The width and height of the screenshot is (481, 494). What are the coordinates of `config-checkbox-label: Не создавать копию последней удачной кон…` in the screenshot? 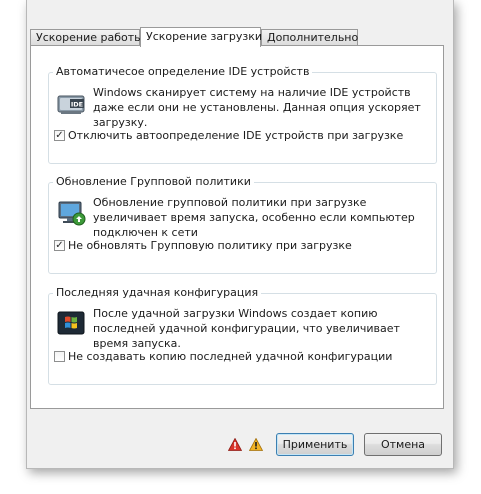 It's located at (230, 356).